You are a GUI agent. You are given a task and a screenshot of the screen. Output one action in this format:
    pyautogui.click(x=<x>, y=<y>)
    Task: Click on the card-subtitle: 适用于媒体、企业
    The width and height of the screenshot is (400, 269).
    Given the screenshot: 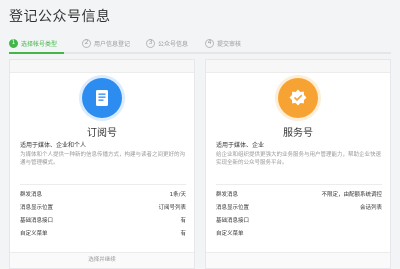 What is the action you would take?
    pyautogui.click(x=240, y=145)
    